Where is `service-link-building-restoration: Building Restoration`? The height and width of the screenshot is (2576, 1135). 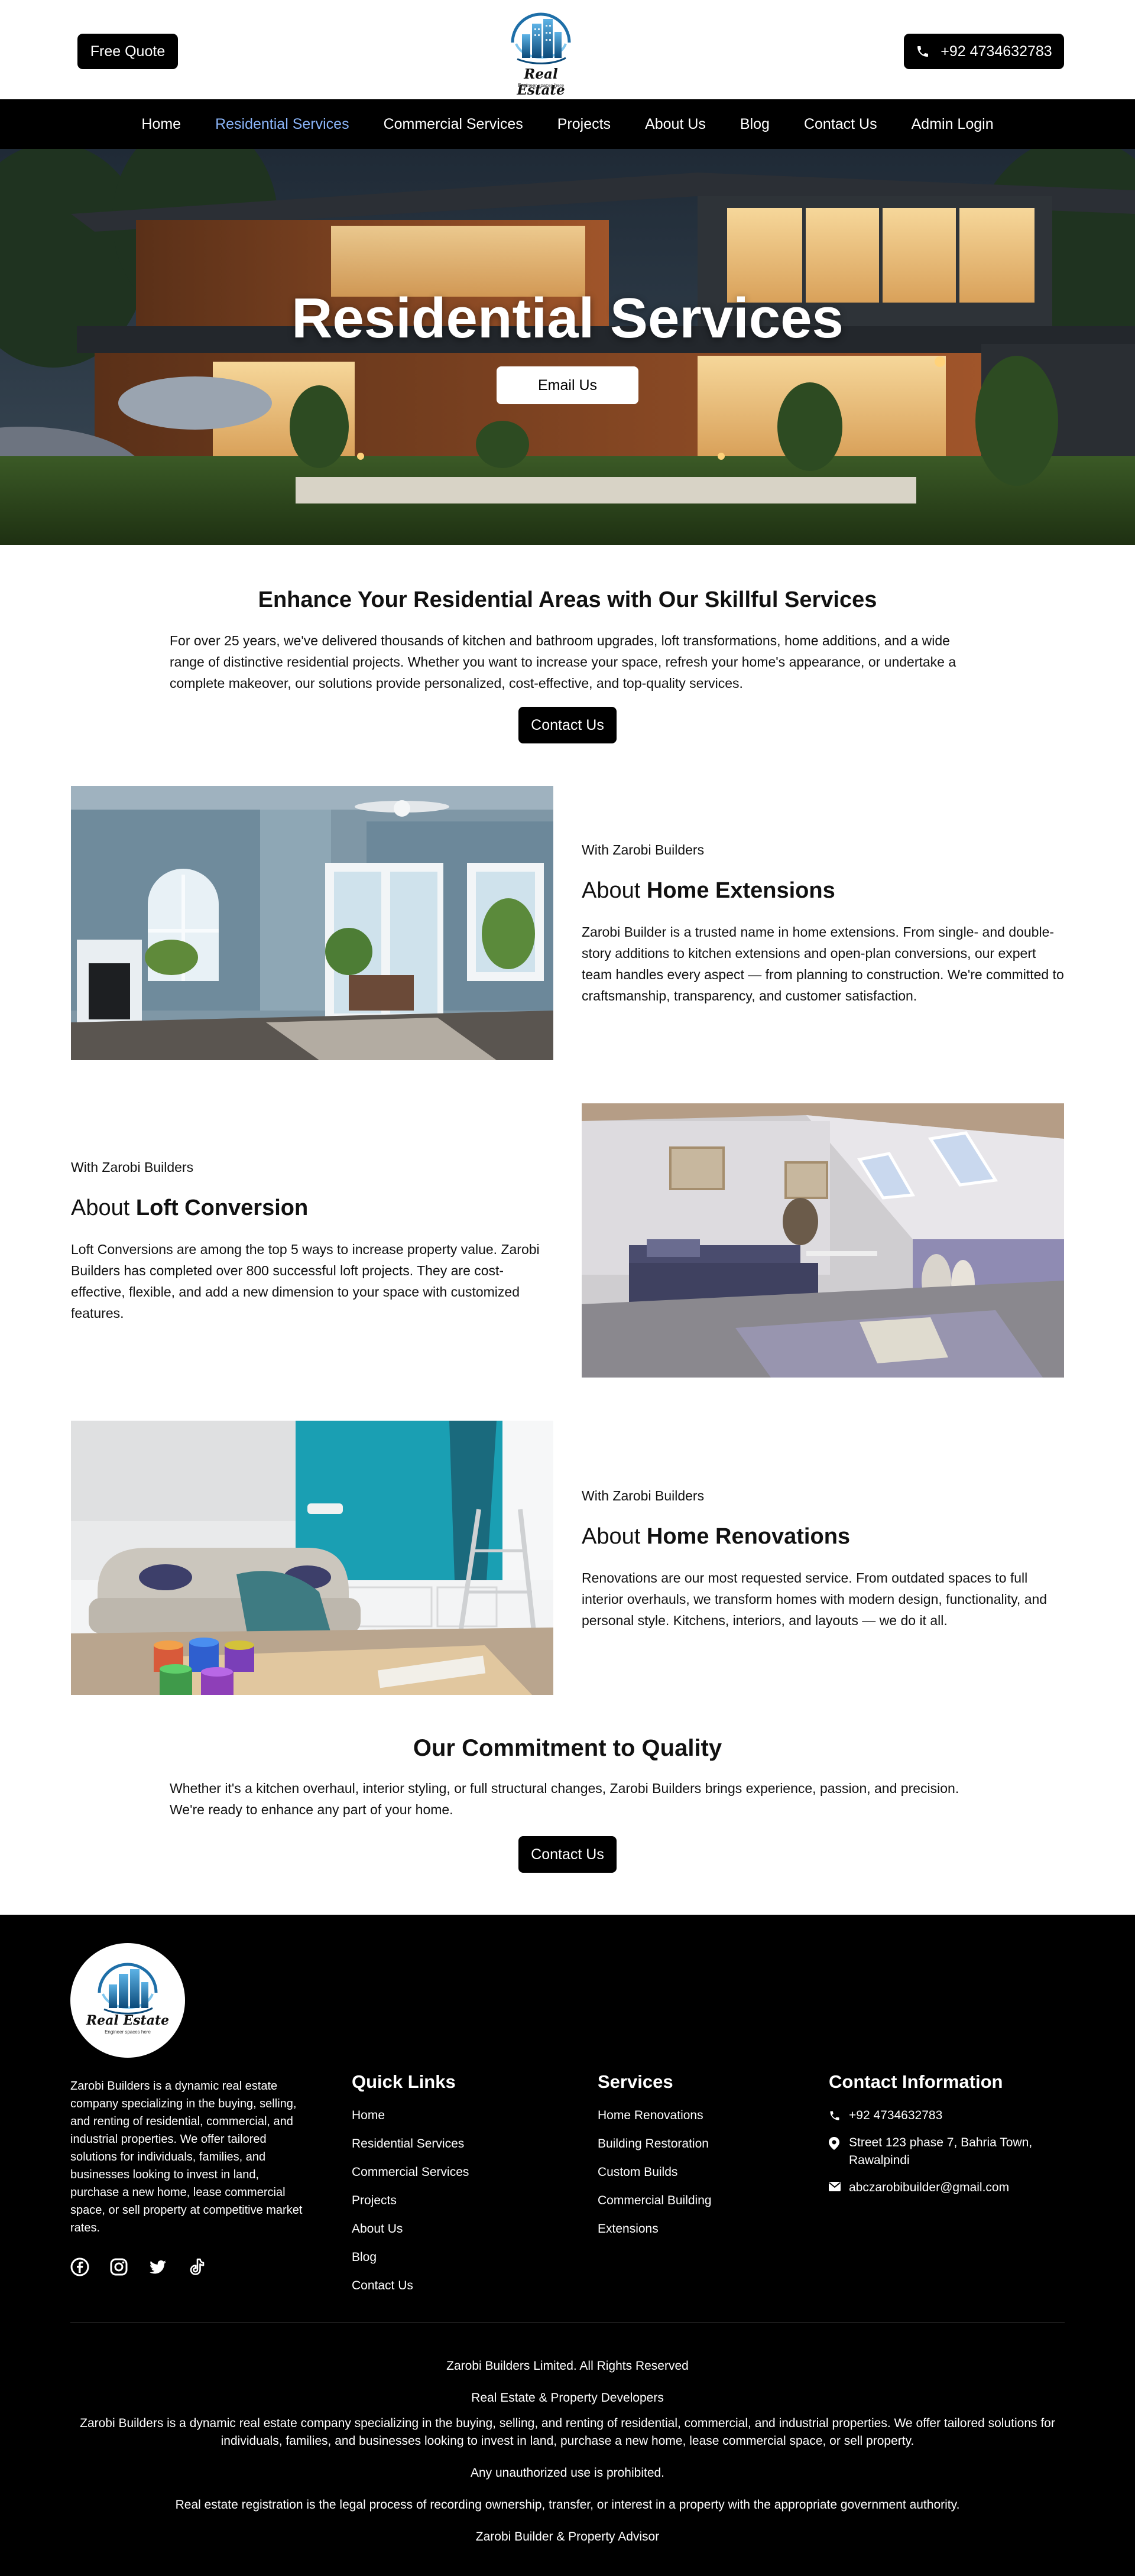 service-link-building-restoration: Building Restoration is located at coordinates (687, 2149).